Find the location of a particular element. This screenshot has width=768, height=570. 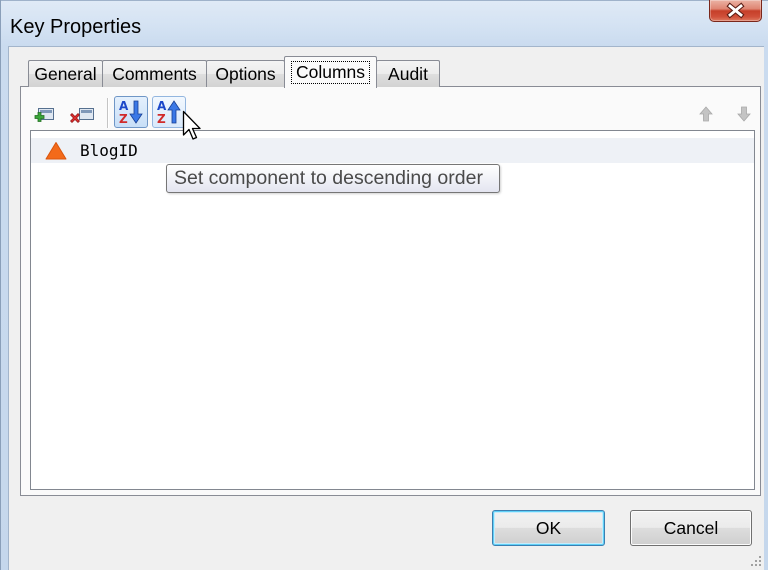

sort-ascending-button: A Z is located at coordinates (131, 112).